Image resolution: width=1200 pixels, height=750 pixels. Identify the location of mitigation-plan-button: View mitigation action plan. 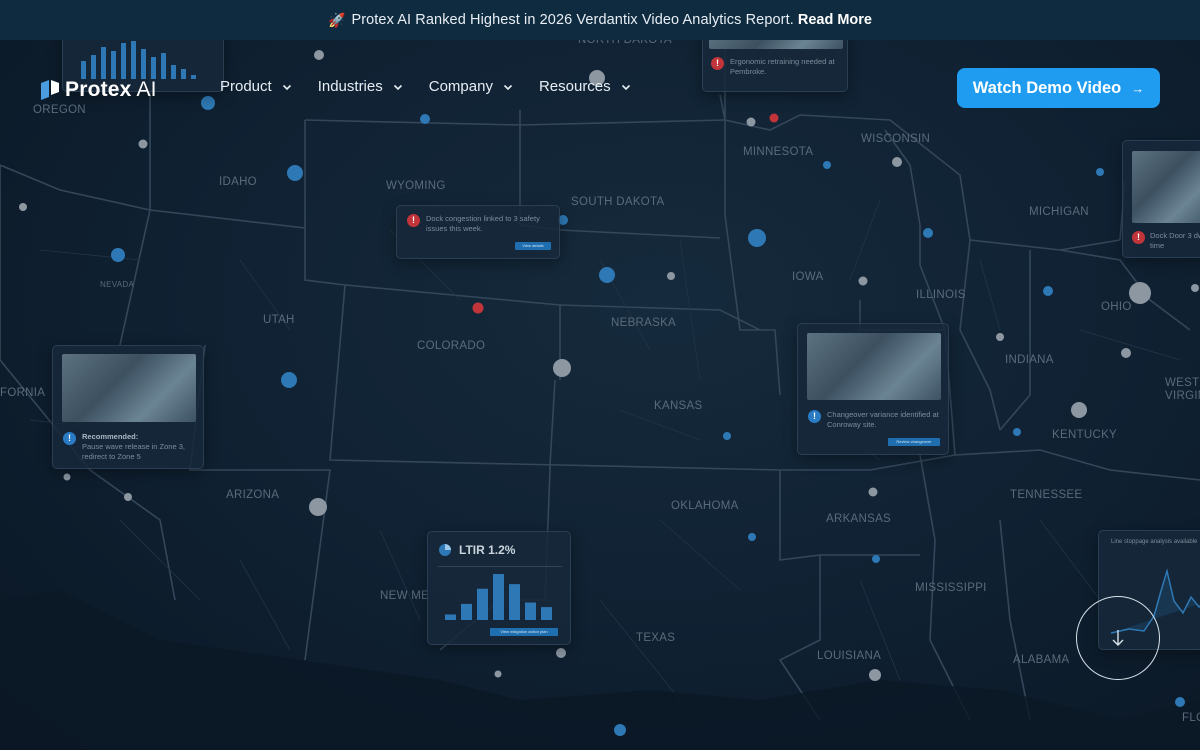
(524, 632).